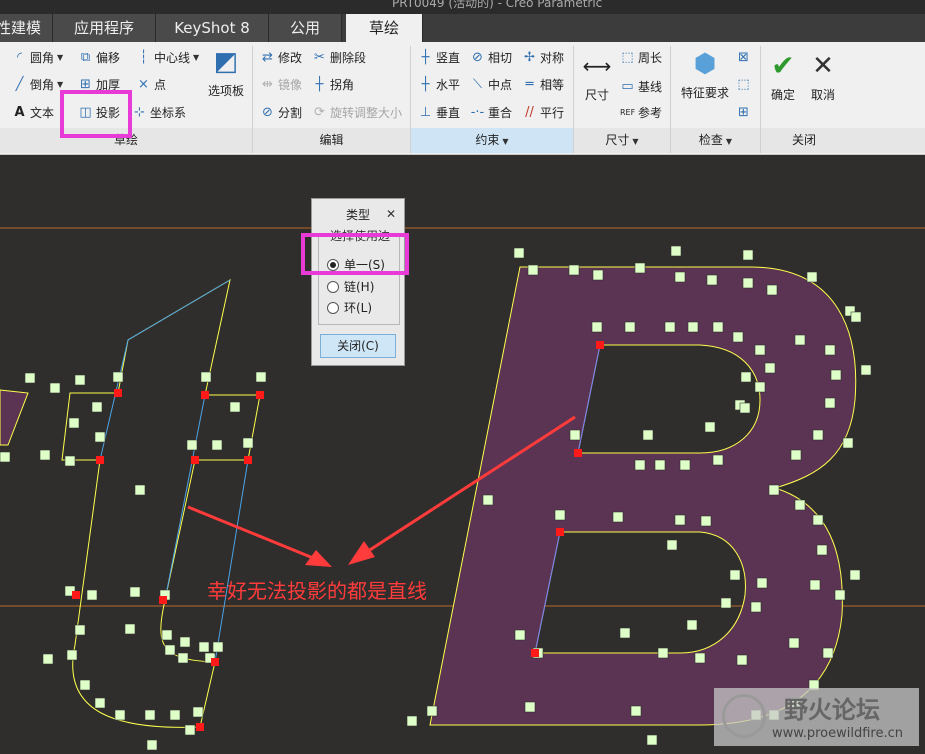  What do you see at coordinates (349, 307) in the screenshot?
I see `radio-loop: 环(L)` at bounding box center [349, 307].